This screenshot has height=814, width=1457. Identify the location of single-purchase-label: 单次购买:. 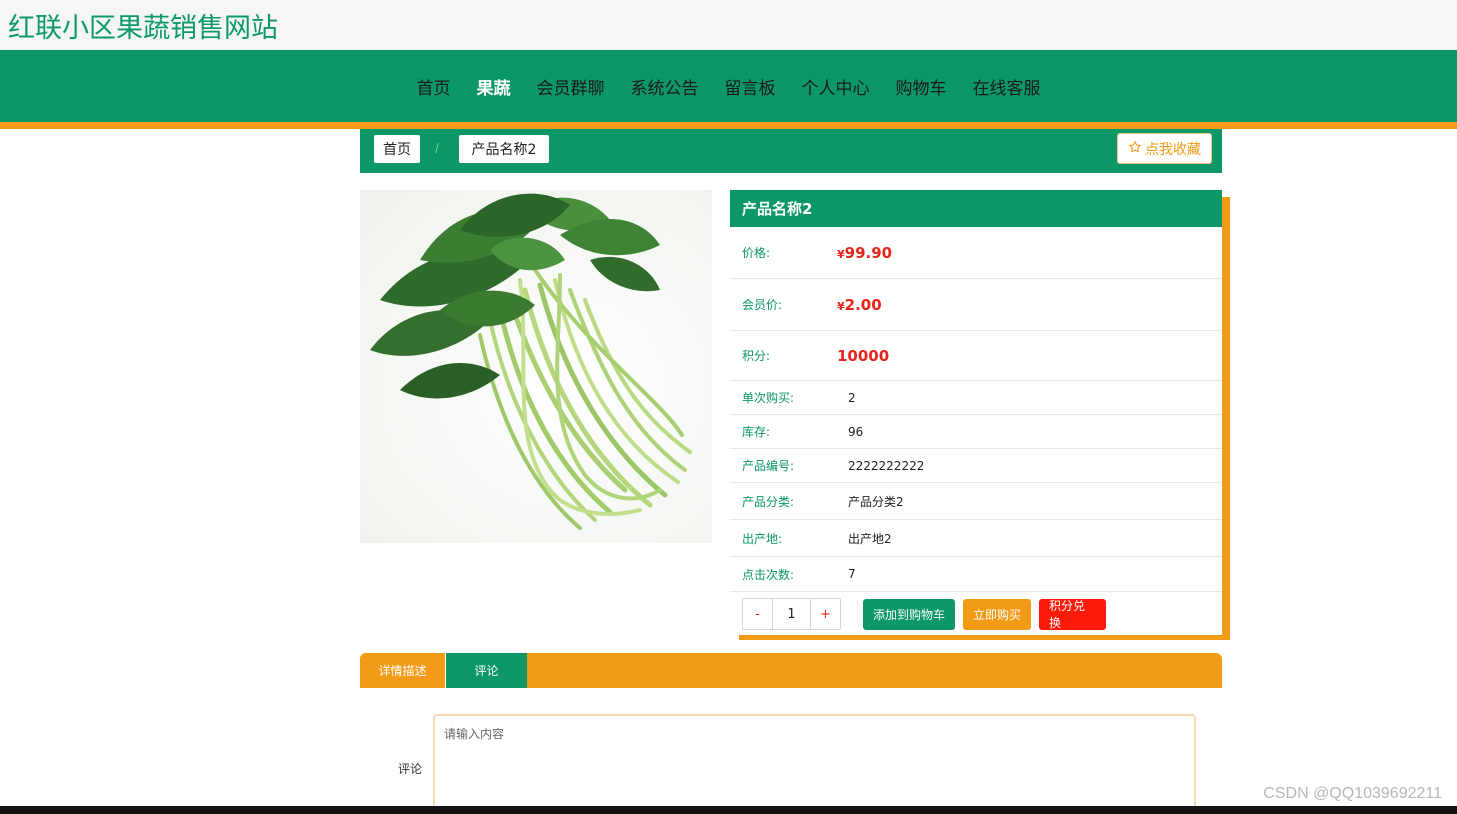
(768, 398).